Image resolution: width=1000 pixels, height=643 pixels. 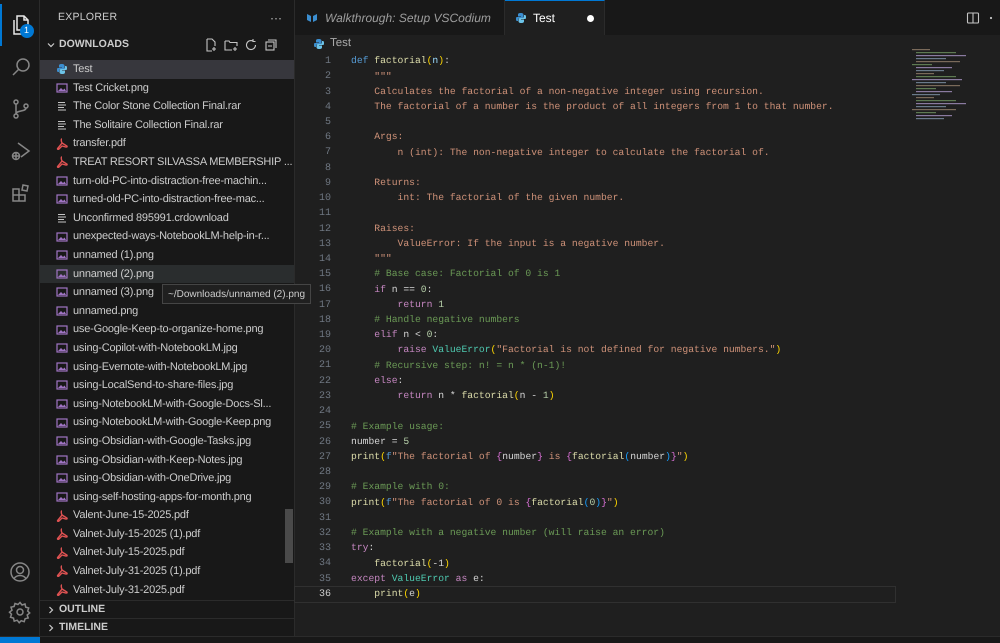 What do you see at coordinates (324, 457) in the screenshot?
I see `line-number: 27` at bounding box center [324, 457].